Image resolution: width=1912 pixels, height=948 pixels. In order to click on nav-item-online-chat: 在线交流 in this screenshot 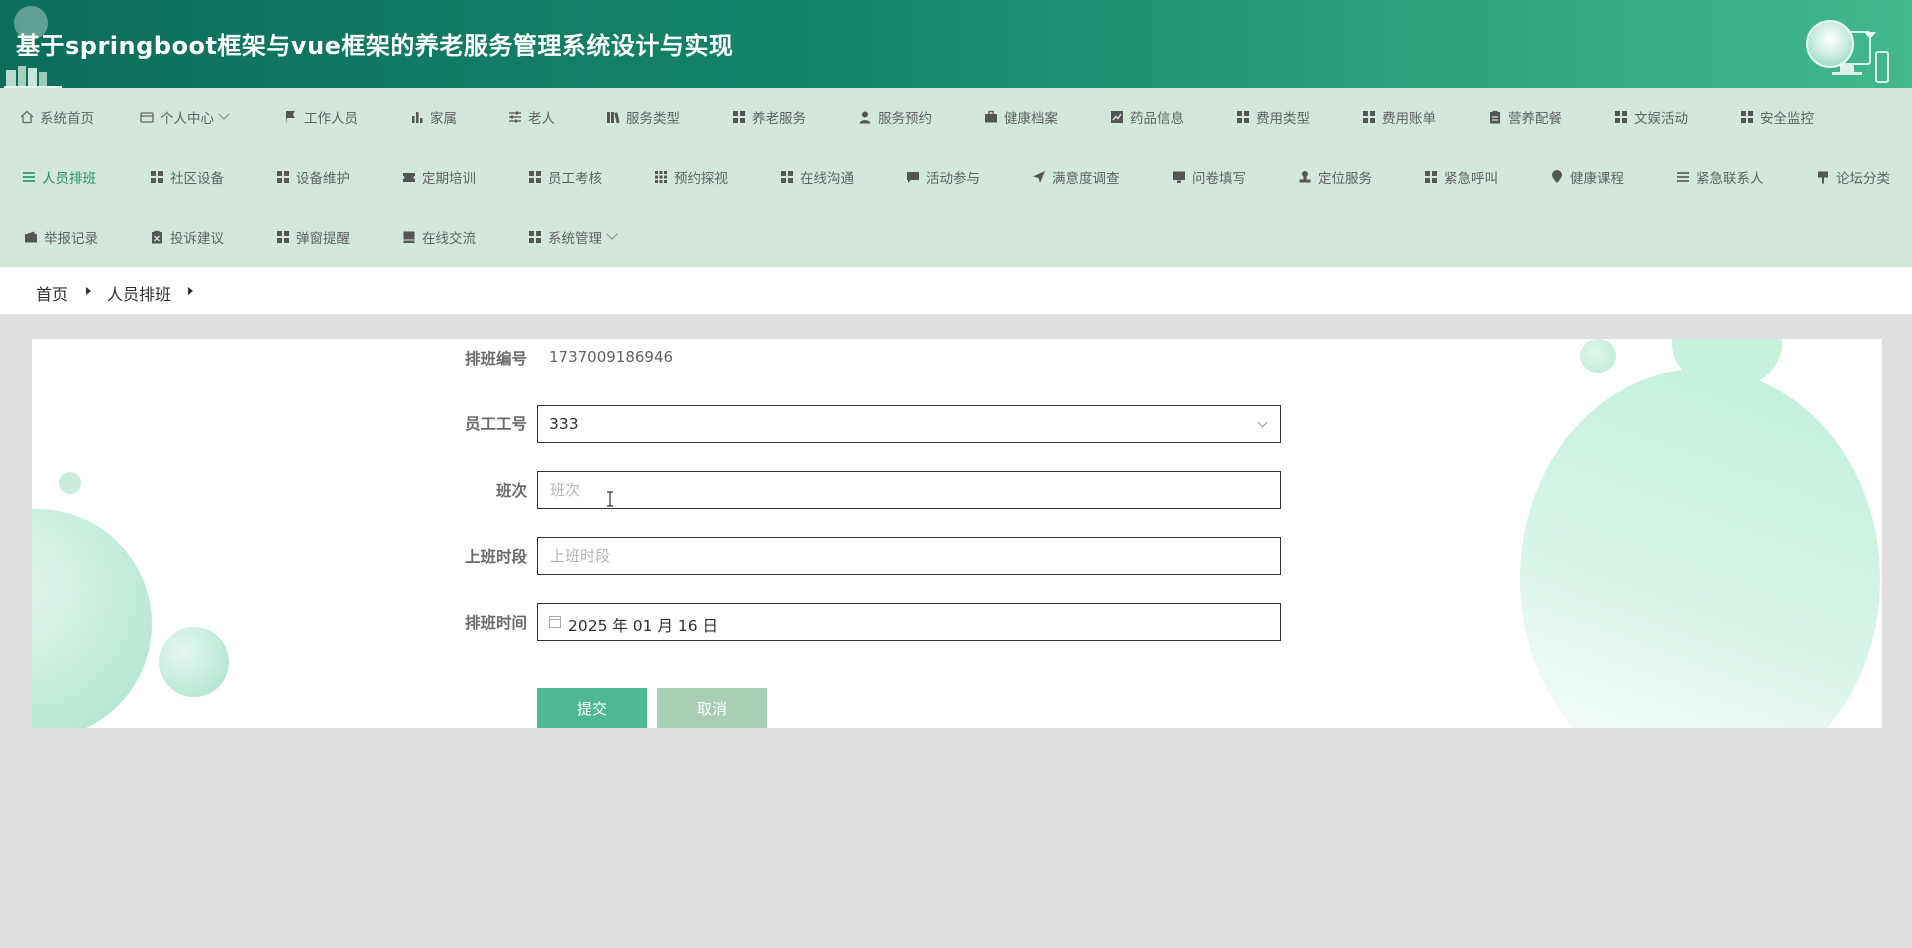, I will do `click(439, 237)`.